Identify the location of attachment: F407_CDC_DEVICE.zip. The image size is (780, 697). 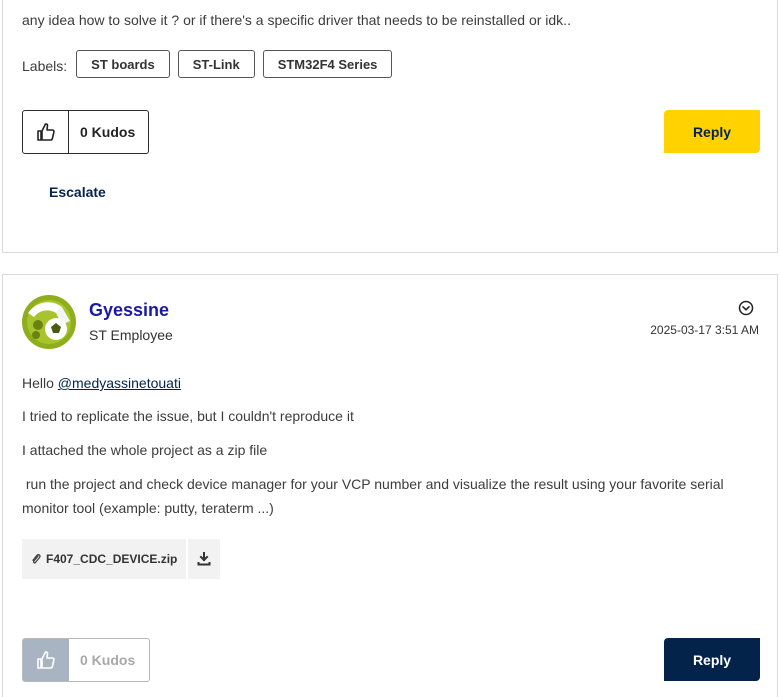
(121, 559).